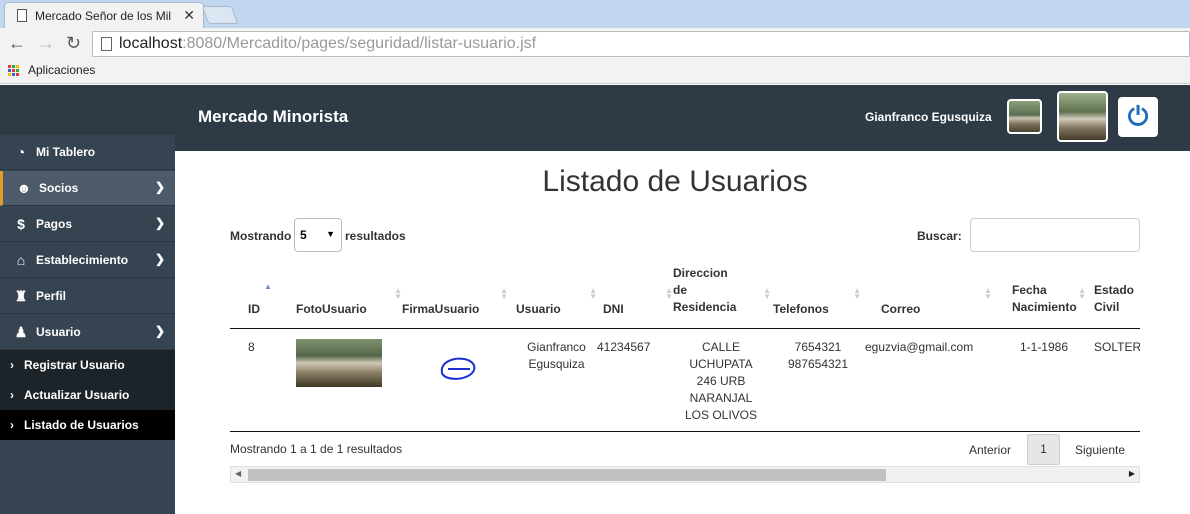 This screenshot has height=514, width=1190. Describe the element at coordinates (1138, 117) in the screenshot. I see `power-icon: ⏻` at that location.